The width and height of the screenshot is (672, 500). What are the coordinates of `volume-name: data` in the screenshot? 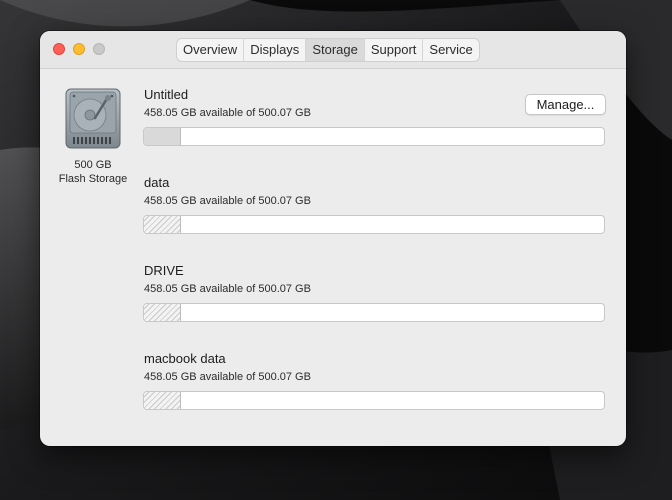 It's located at (157, 182).